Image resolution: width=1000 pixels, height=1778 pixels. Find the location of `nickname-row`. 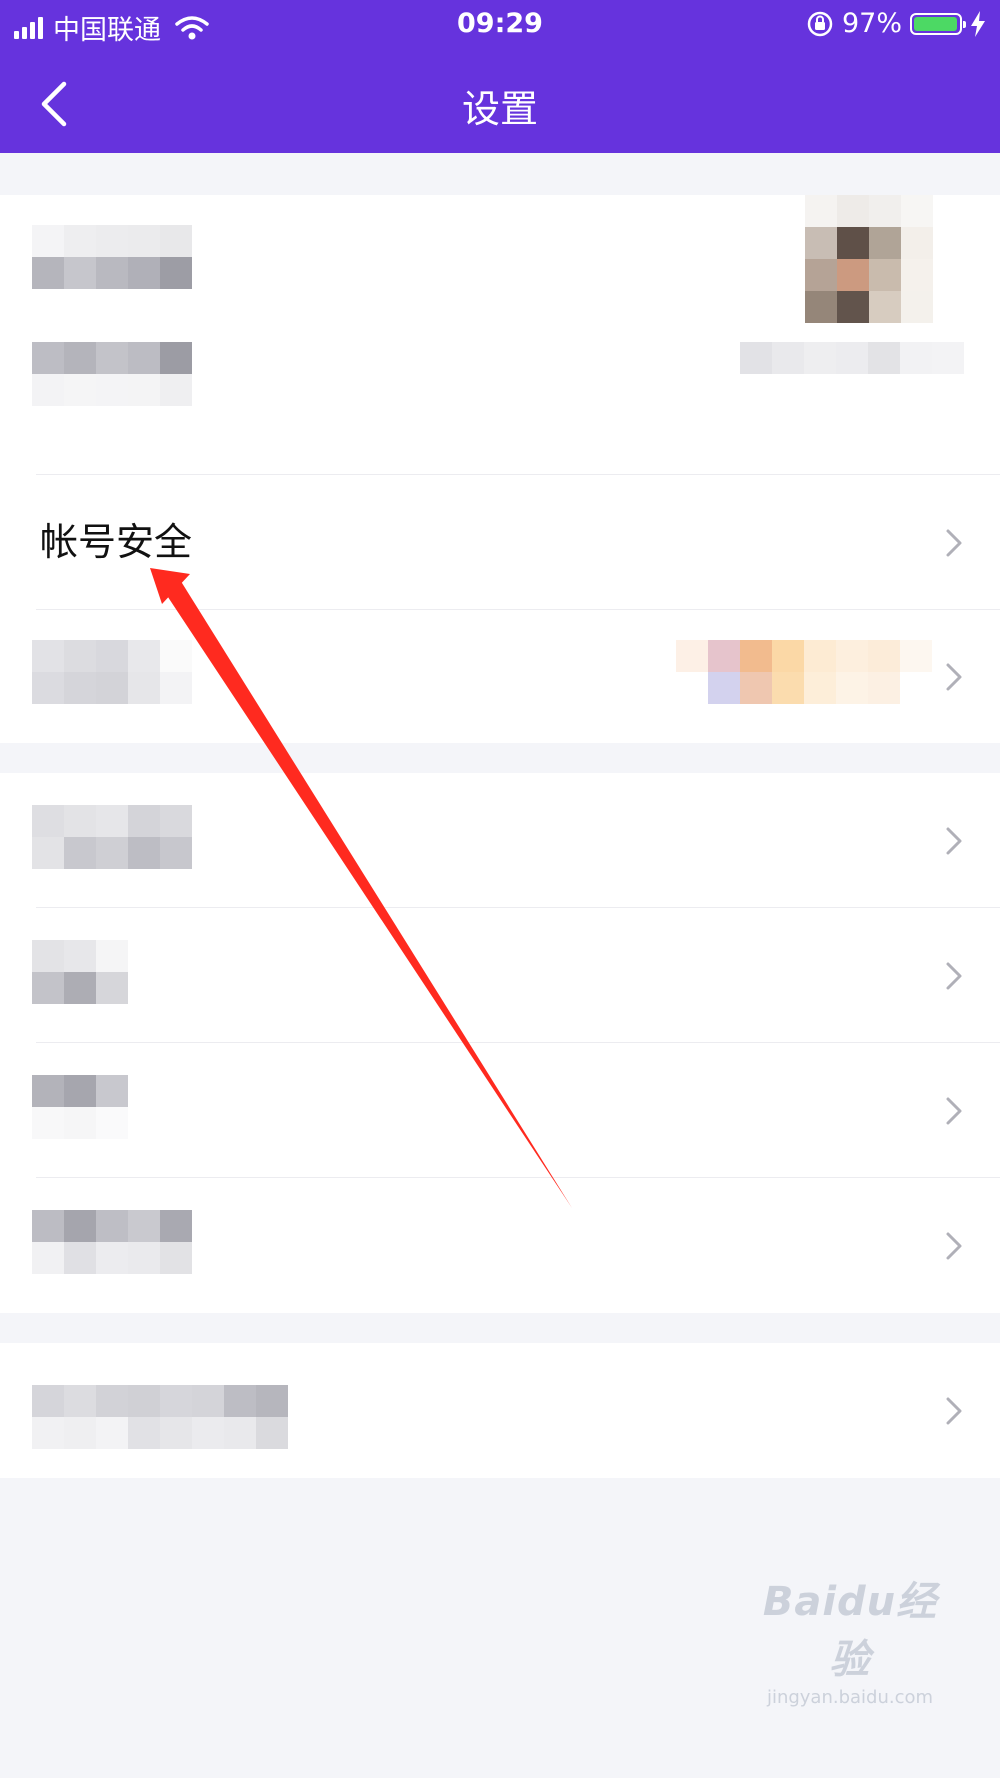

nickname-row is located at coordinates (500, 407).